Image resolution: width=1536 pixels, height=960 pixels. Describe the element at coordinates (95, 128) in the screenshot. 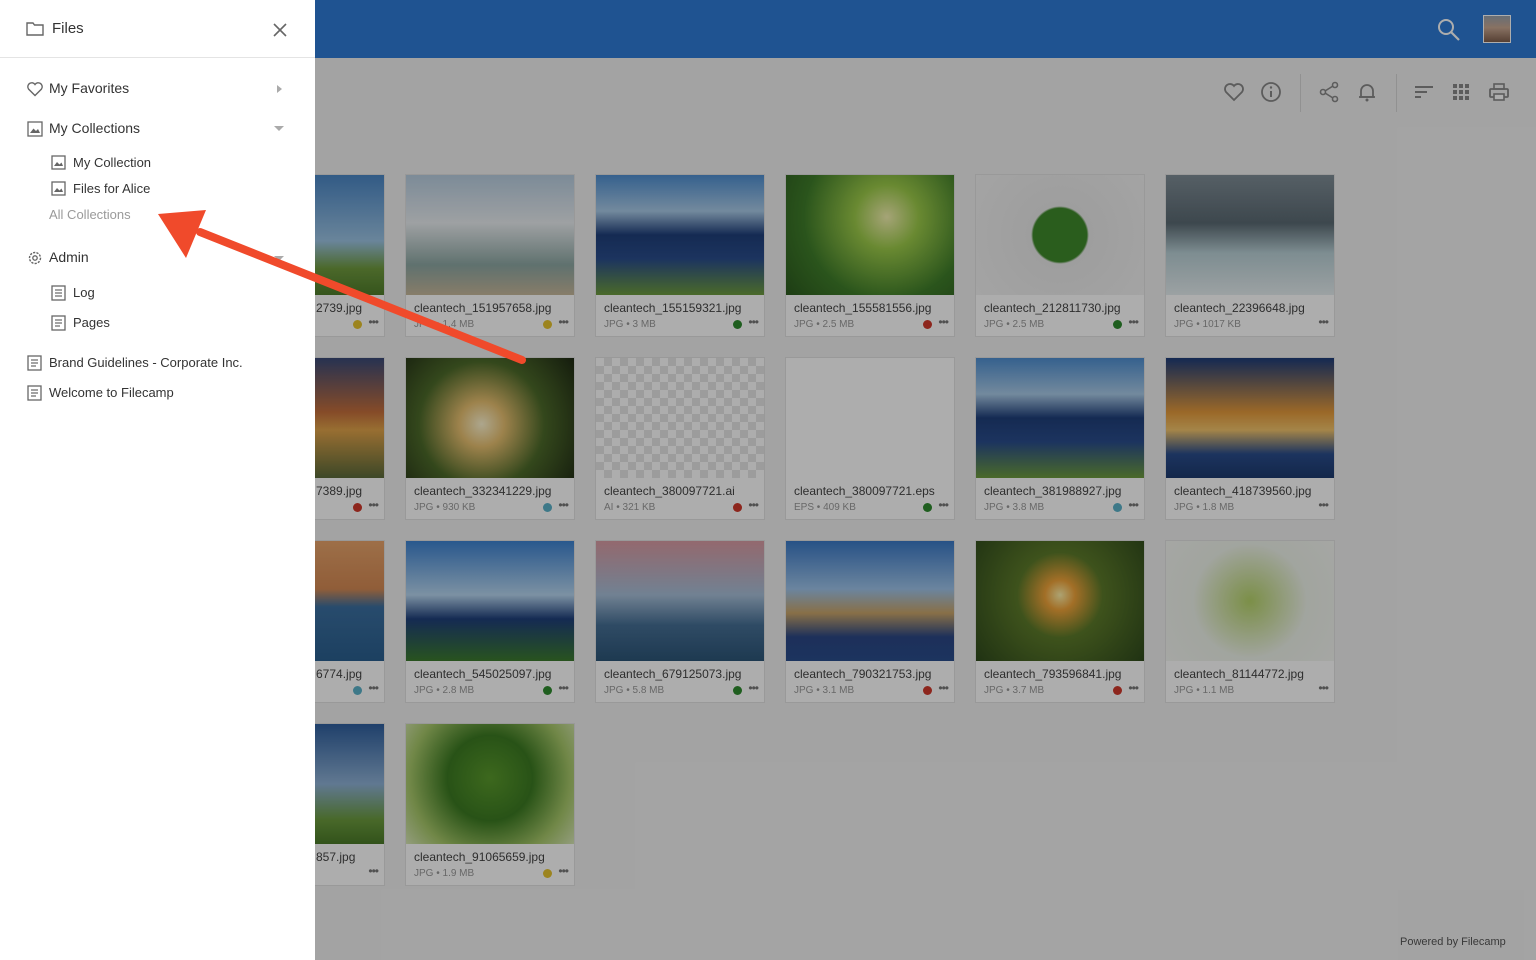

I see `nav-label: My Collections` at that location.